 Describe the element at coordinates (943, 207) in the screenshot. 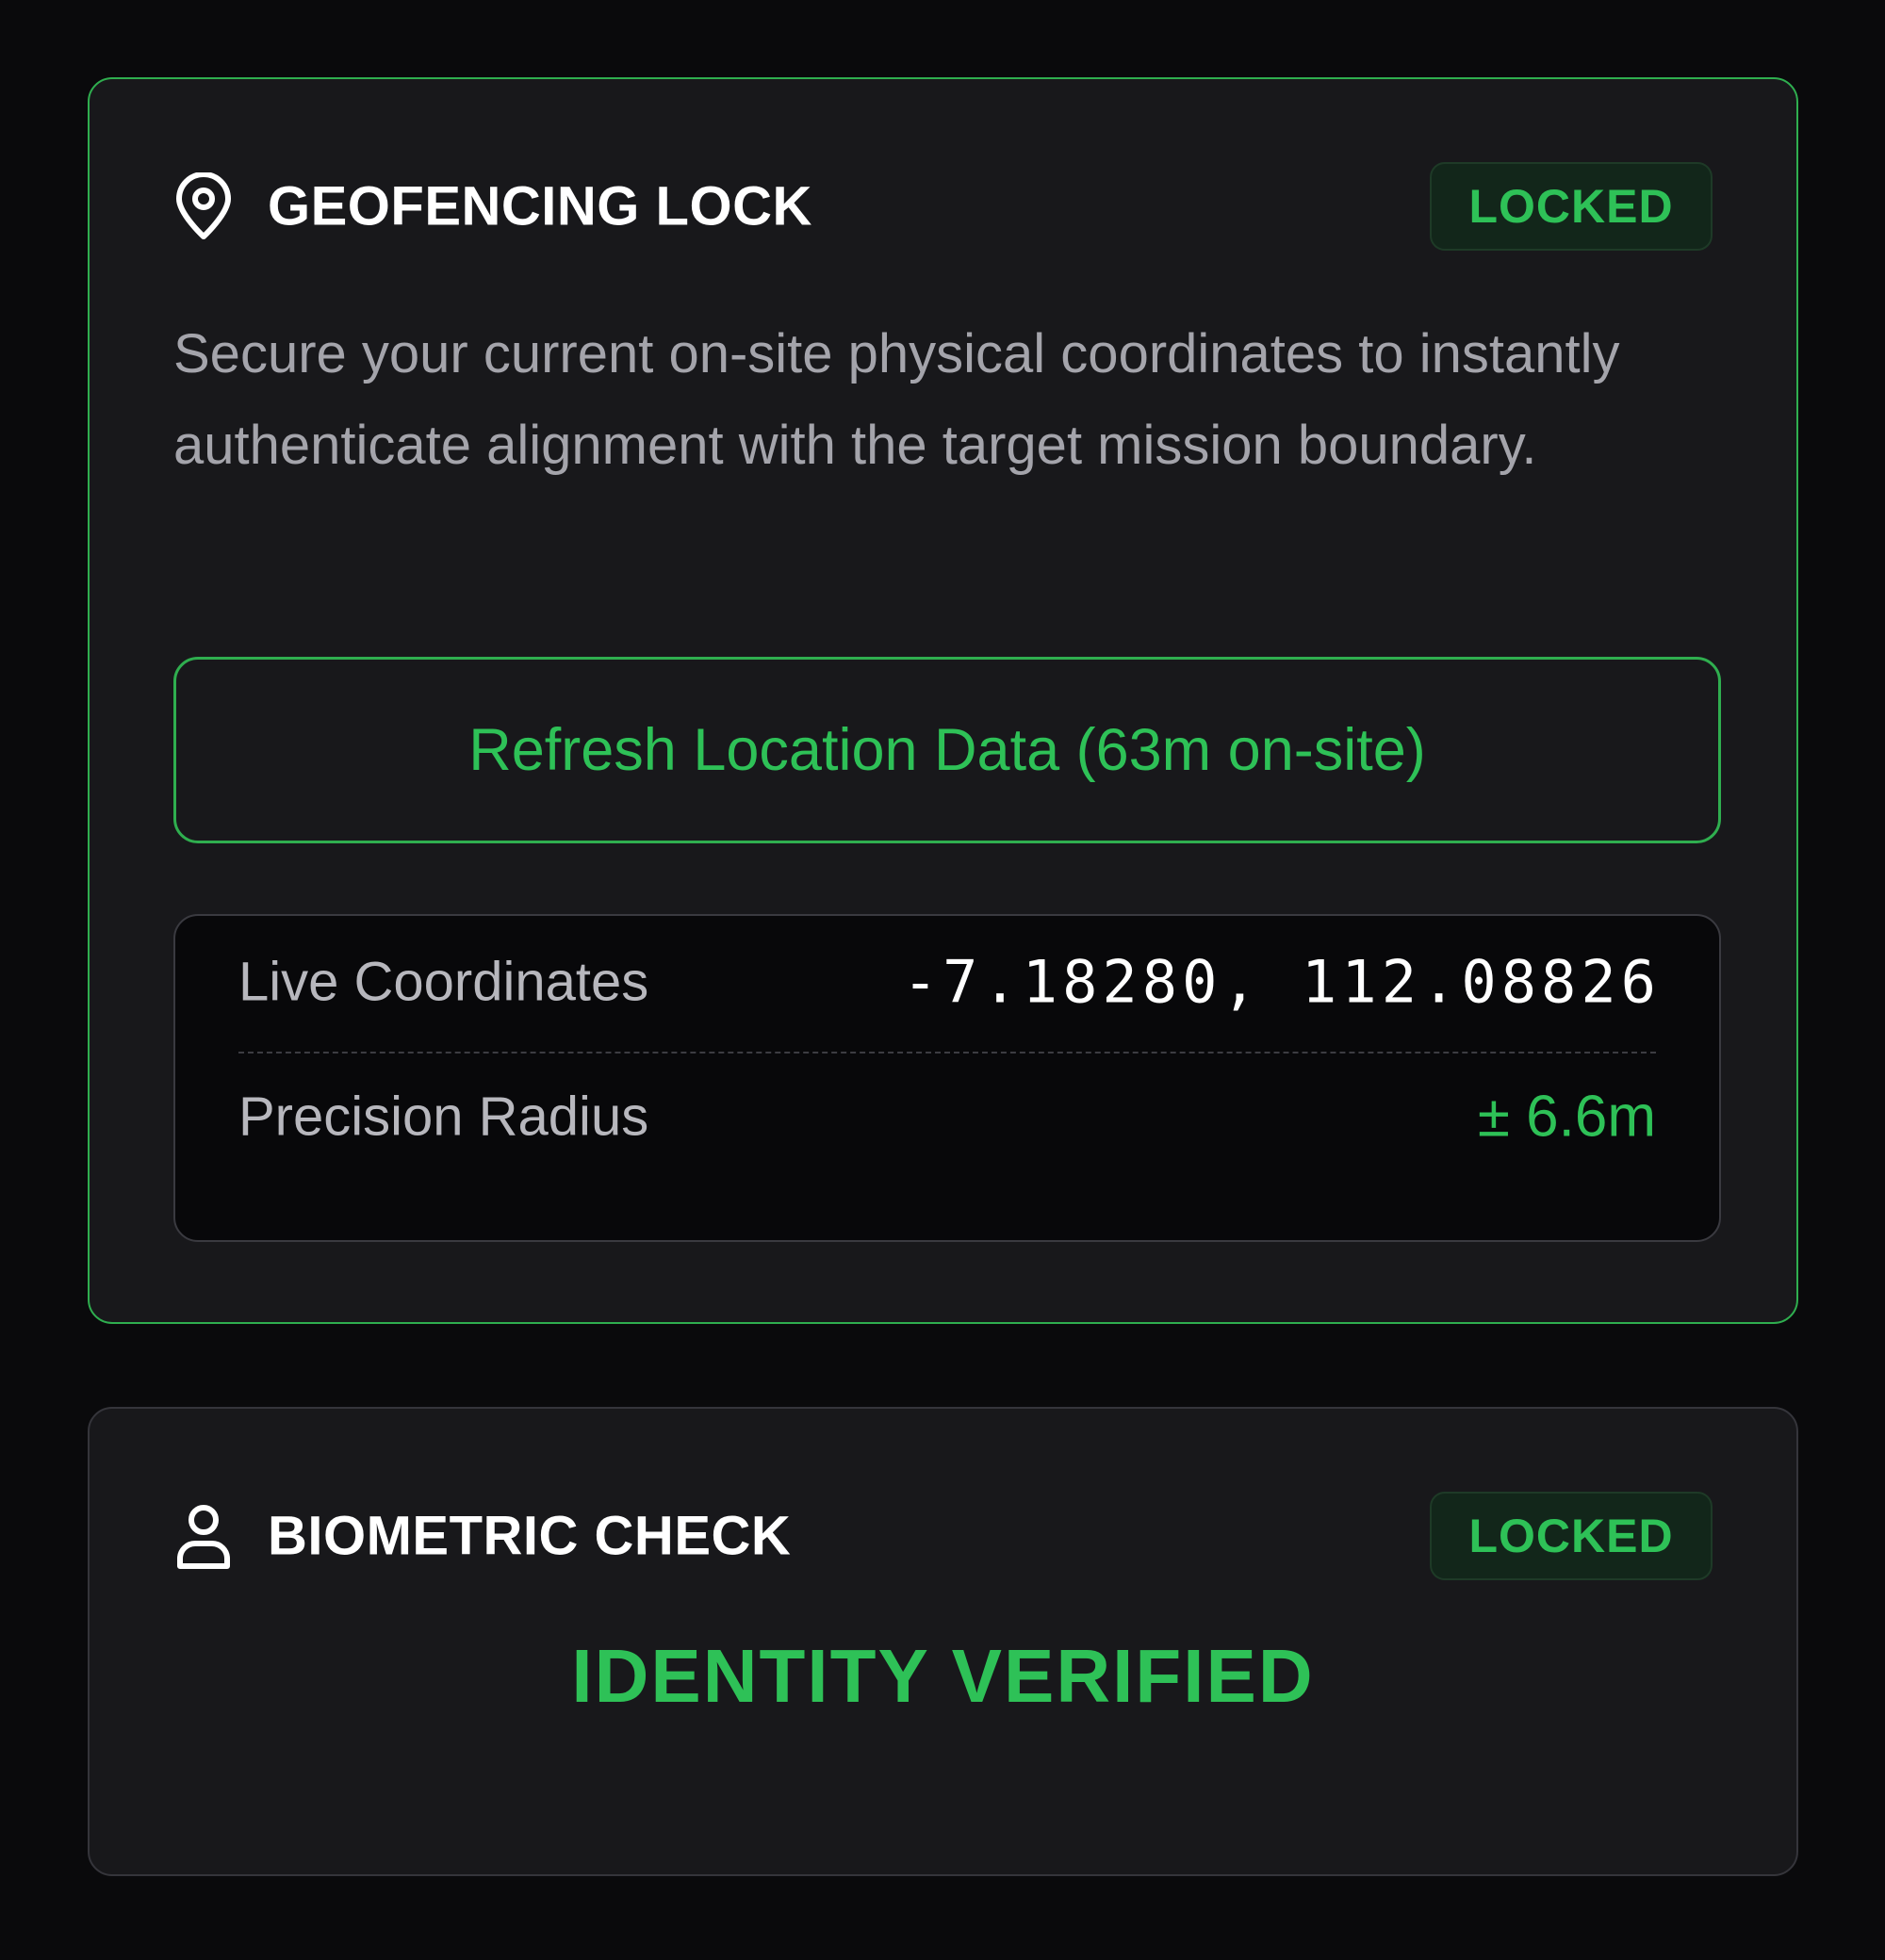

I see `geofencing-header: GEOFENCING LOCK LOCKED` at that location.